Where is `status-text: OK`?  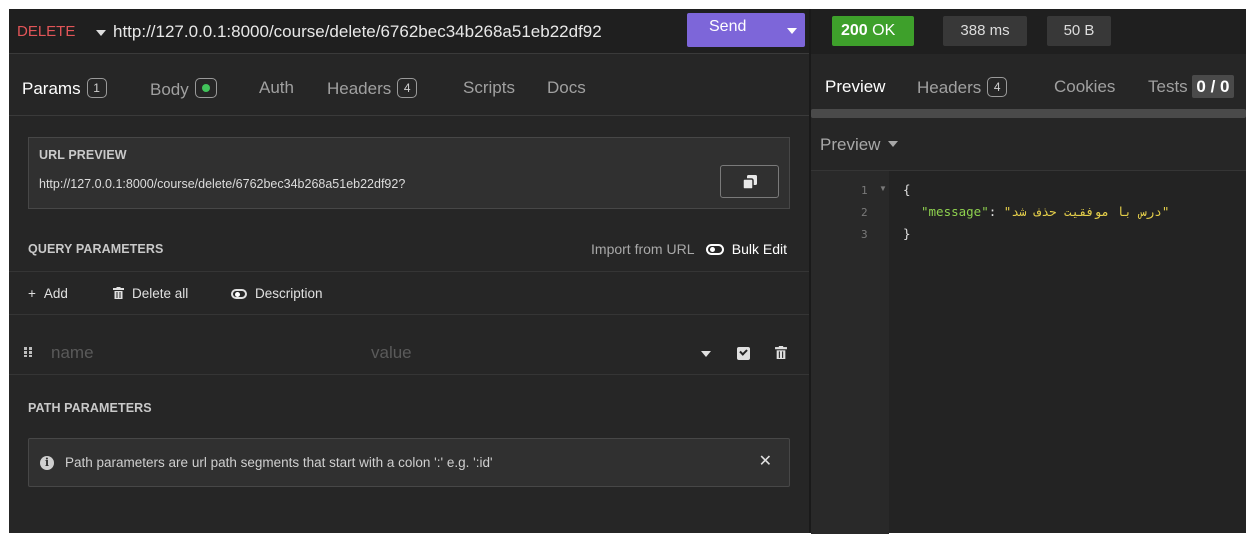 status-text: OK is located at coordinates (884, 30).